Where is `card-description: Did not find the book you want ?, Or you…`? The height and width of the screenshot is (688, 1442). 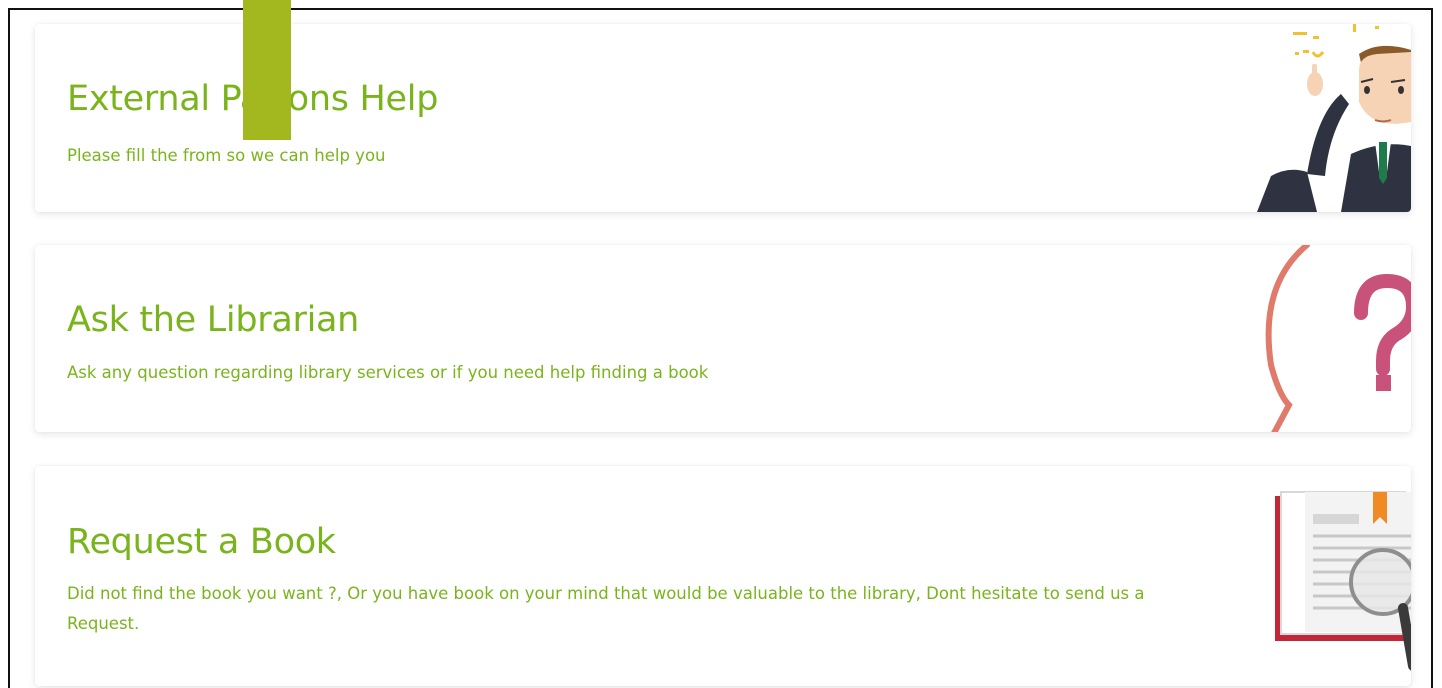
card-description: Did not find the book you want ?, Or you… is located at coordinates (606, 608).